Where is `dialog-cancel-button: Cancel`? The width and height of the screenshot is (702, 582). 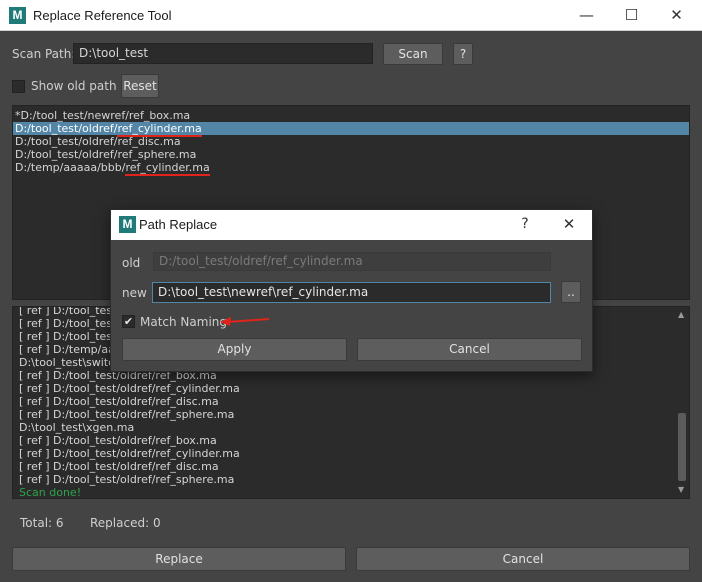
dialog-cancel-button: Cancel is located at coordinates (469, 349).